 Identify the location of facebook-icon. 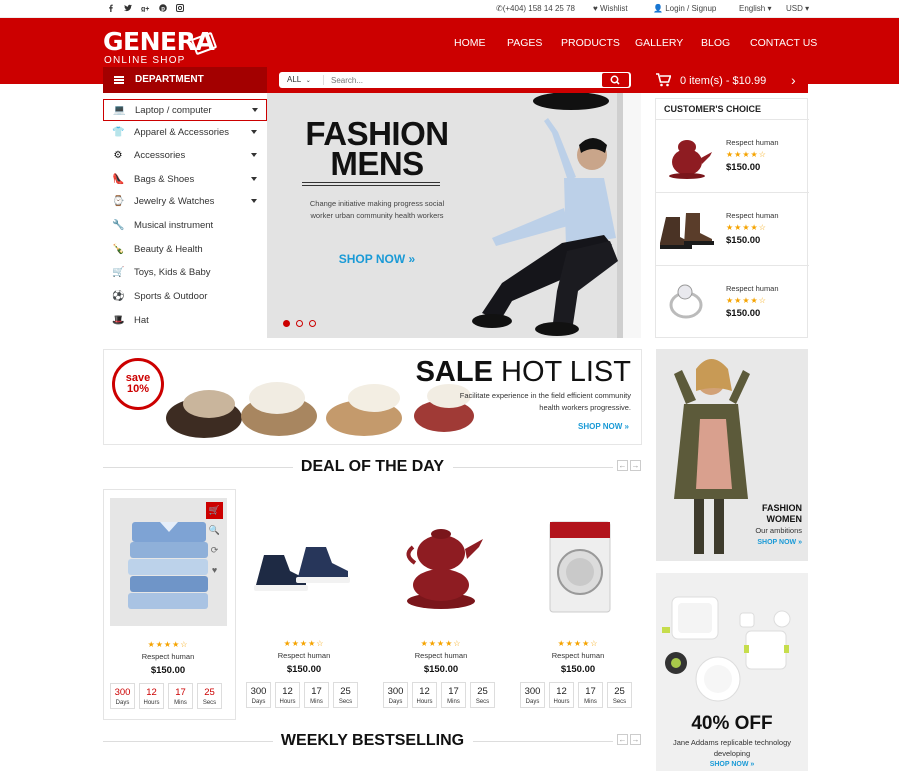
(111, 8).